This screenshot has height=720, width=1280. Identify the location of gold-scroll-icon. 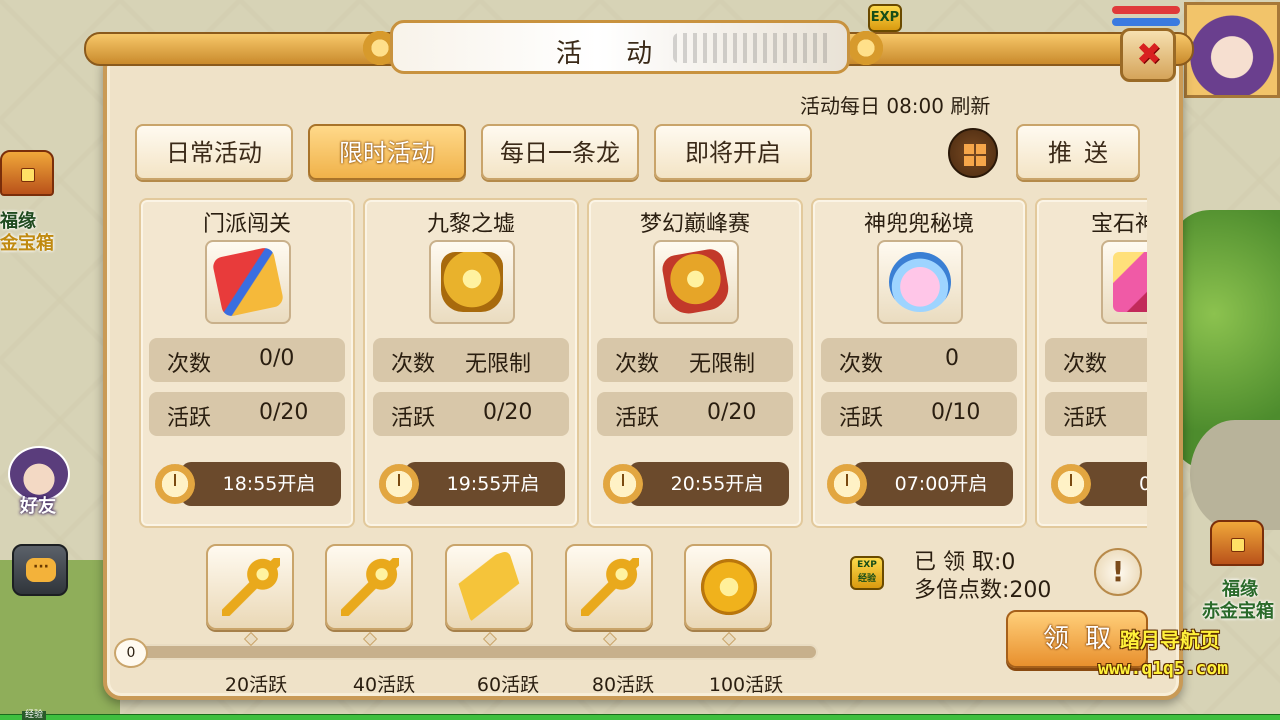
(472, 282).